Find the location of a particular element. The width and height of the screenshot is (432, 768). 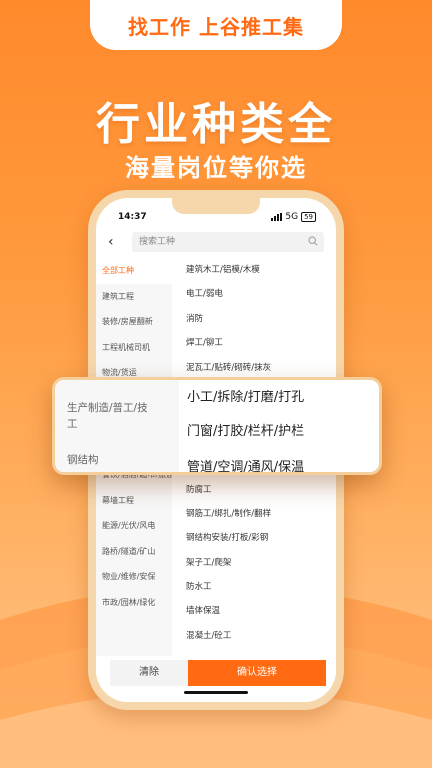

zoomed-trade-item: 小工/拆除/打磨/打孔 is located at coordinates (245, 395).